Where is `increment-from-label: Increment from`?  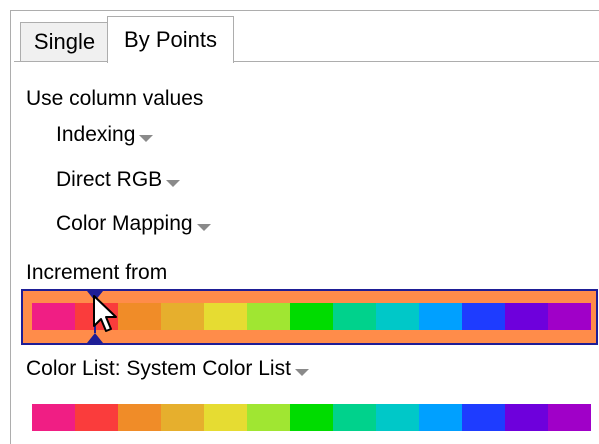
increment-from-label: Increment from is located at coordinates (97, 272).